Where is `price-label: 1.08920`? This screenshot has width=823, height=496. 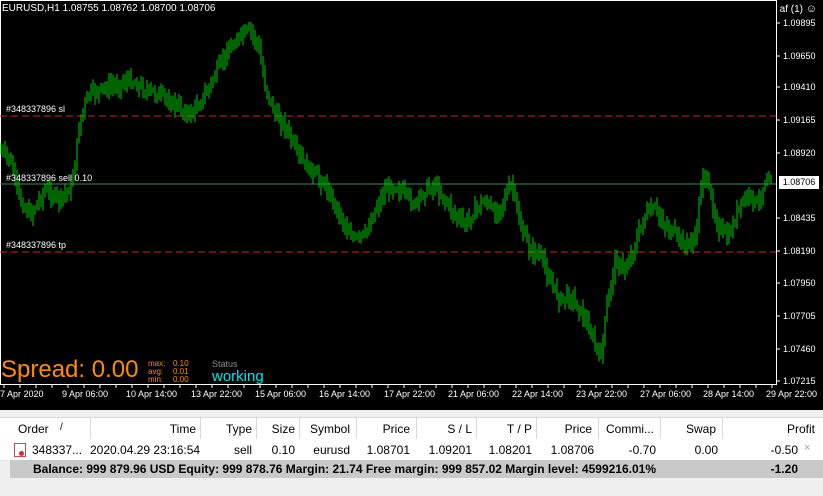 price-label: 1.08920 is located at coordinates (799, 153).